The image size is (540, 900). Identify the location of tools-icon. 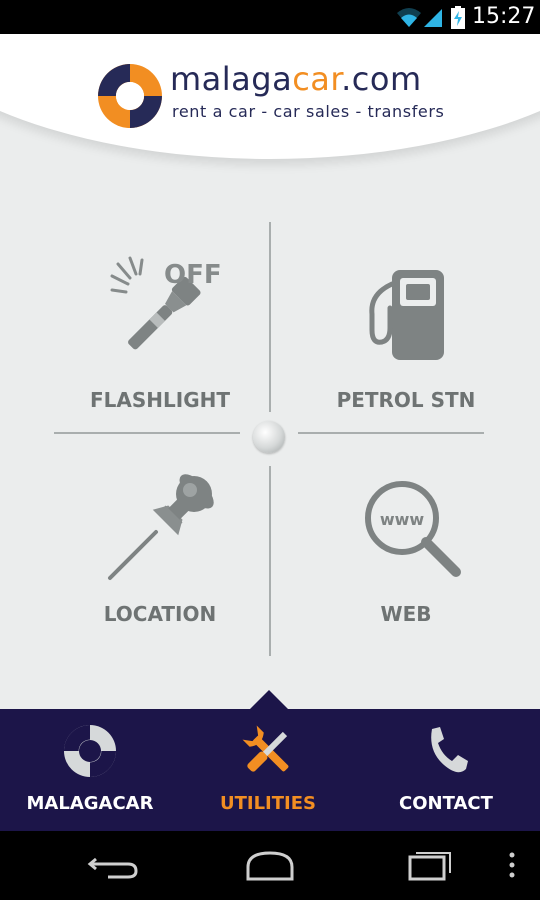
(265, 748).